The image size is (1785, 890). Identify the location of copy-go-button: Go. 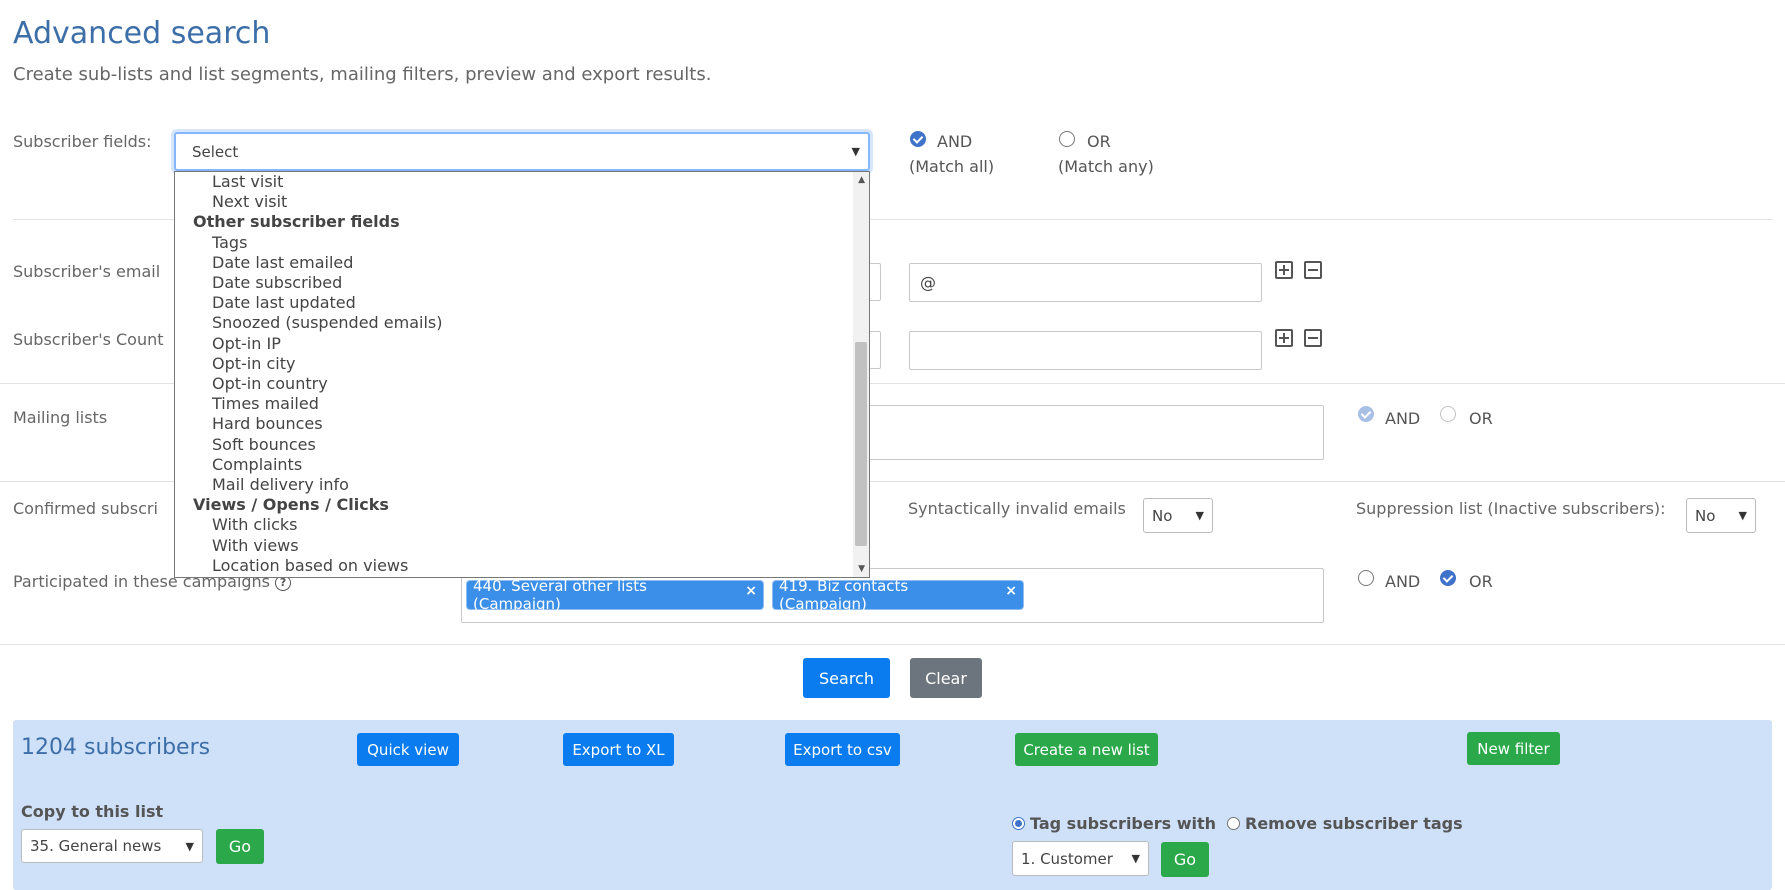
(240, 846).